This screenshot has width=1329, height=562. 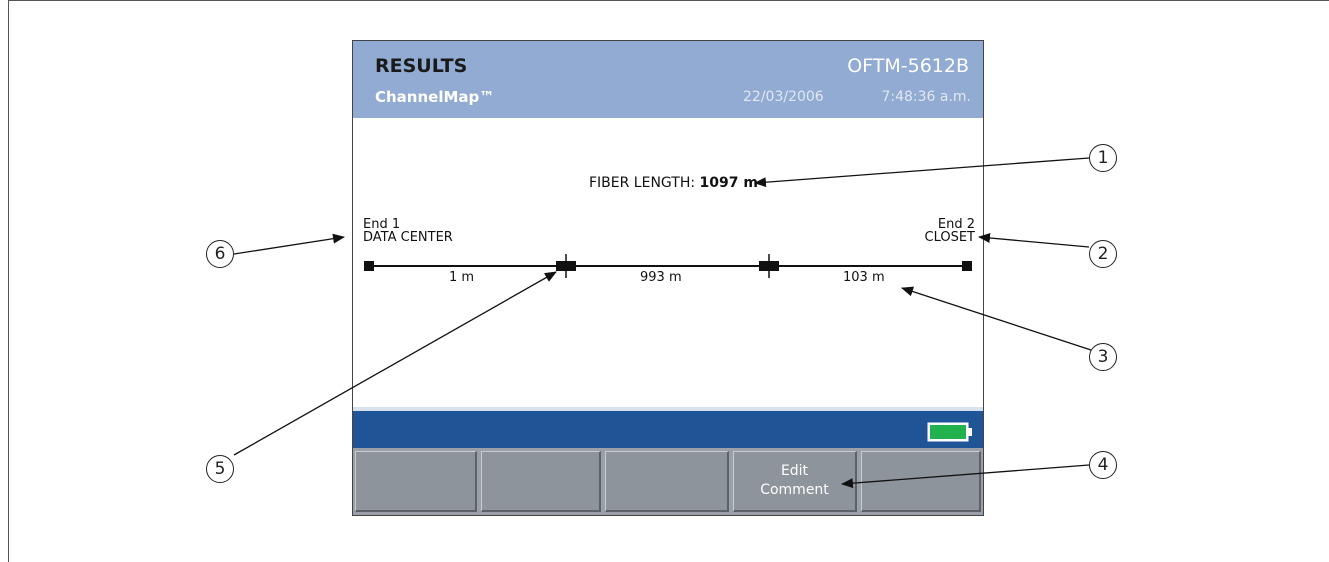 I want to click on callout-6: 6, so click(x=220, y=254).